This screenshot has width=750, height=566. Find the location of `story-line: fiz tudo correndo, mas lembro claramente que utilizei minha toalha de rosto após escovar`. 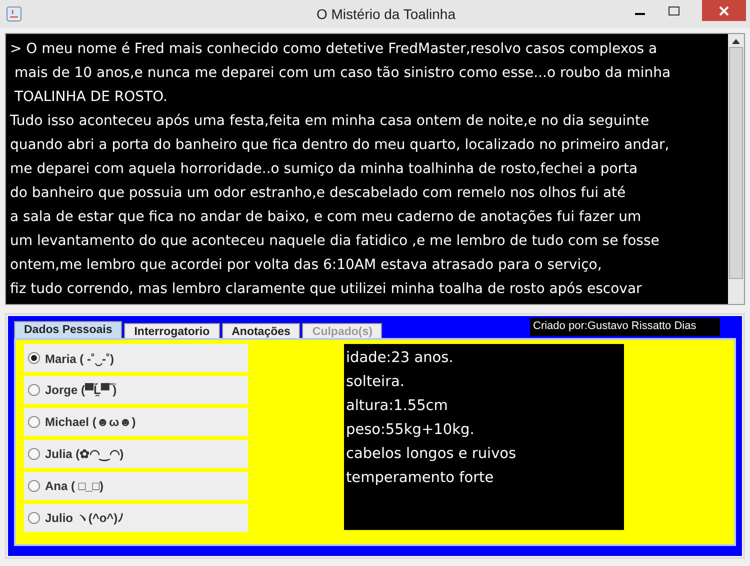

story-line: fiz tudo correndo, mas lembro claramente que utilizei minha toalha de rosto após escovar is located at coordinates (326, 289).